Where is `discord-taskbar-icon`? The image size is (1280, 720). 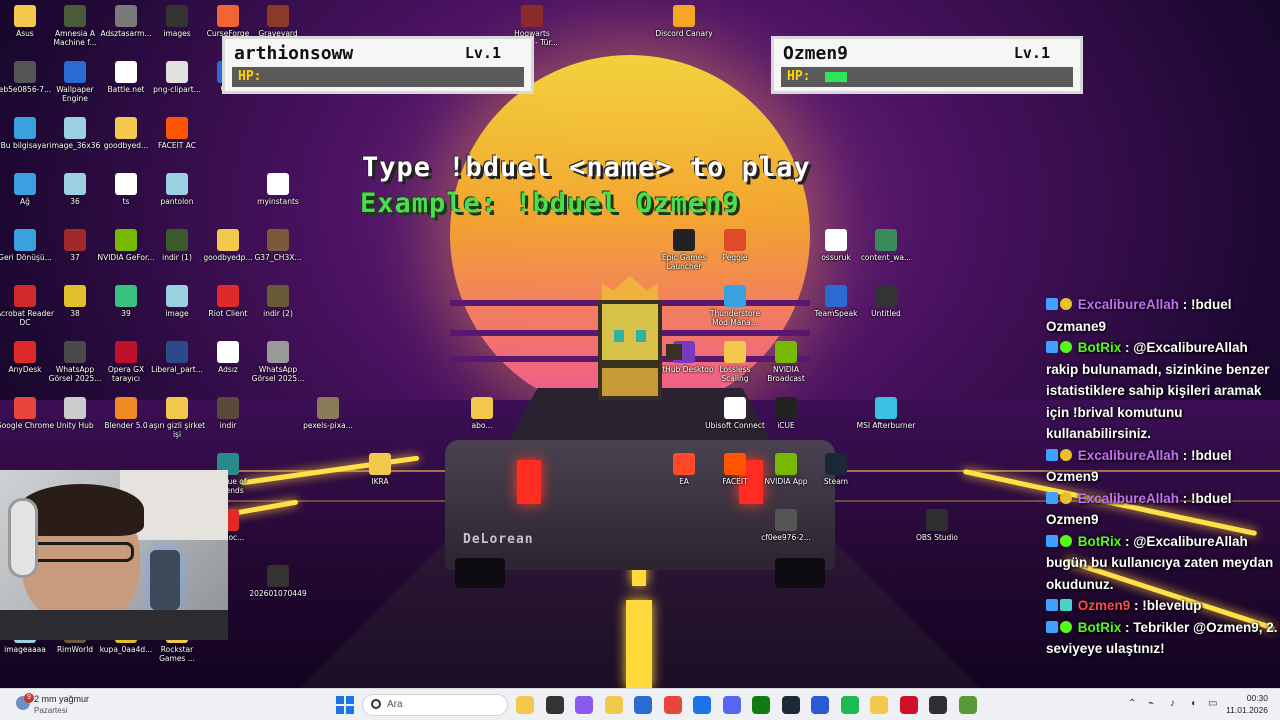
discord-taskbar-icon is located at coordinates (731, 705).